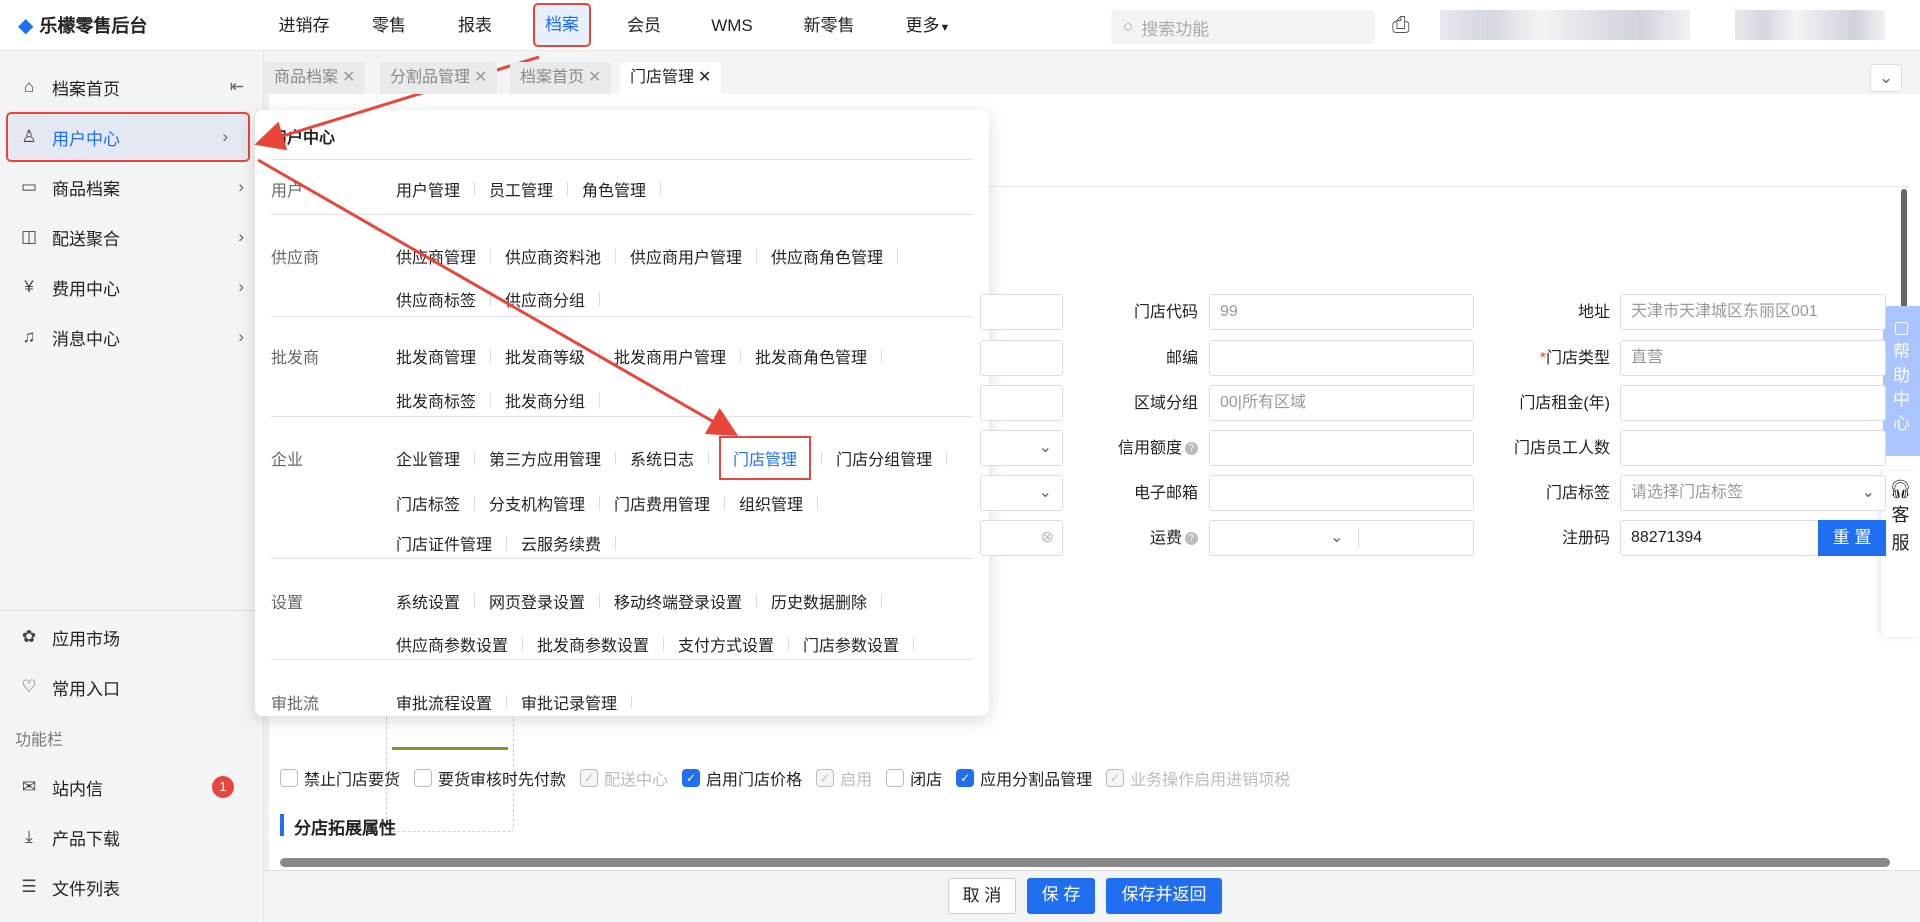 Image resolution: width=1920 pixels, height=922 pixels. What do you see at coordinates (1229, 311) in the screenshot?
I see `field-value: 99` at bounding box center [1229, 311].